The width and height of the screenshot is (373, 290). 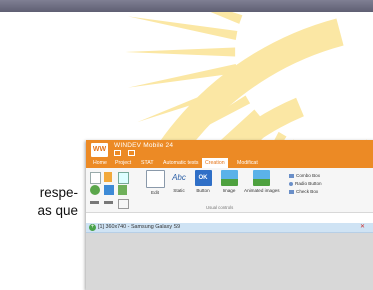 What do you see at coordinates (99, 150) in the screenshot?
I see `windev-logo-icon: WW` at bounding box center [99, 150].